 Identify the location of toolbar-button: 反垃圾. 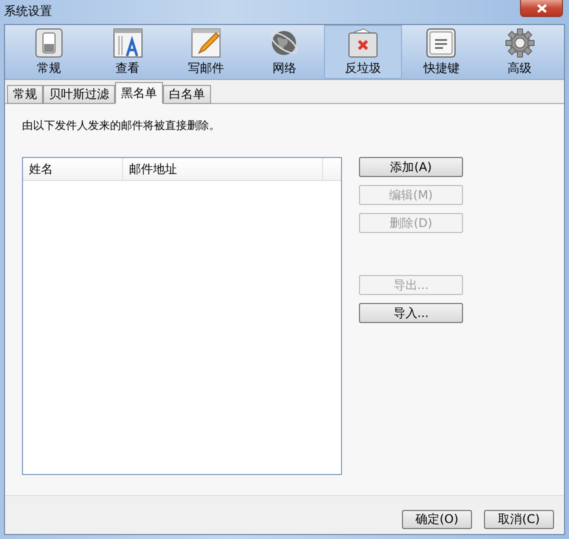
(363, 52).